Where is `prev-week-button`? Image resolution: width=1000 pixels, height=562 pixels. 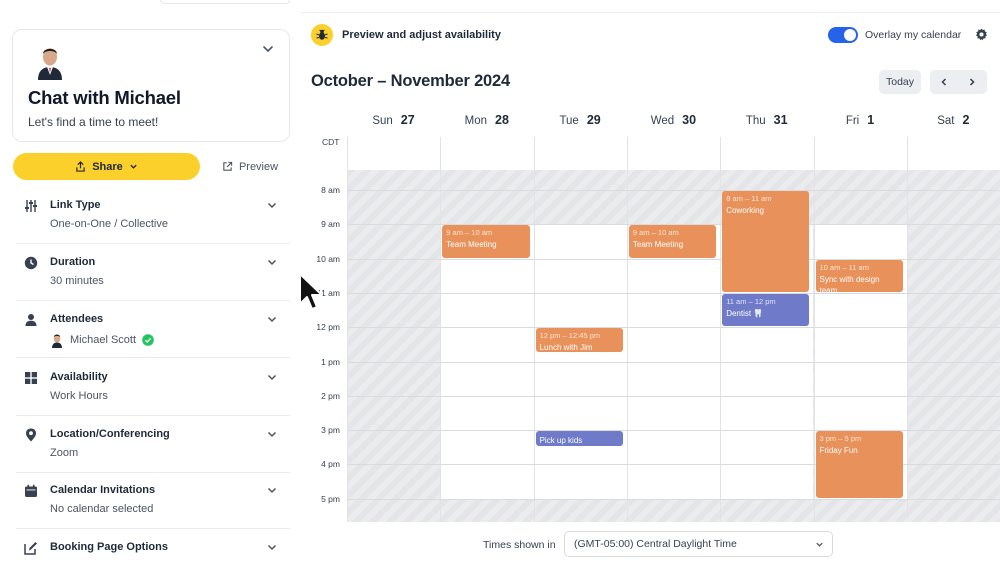 prev-week-button is located at coordinates (944, 82).